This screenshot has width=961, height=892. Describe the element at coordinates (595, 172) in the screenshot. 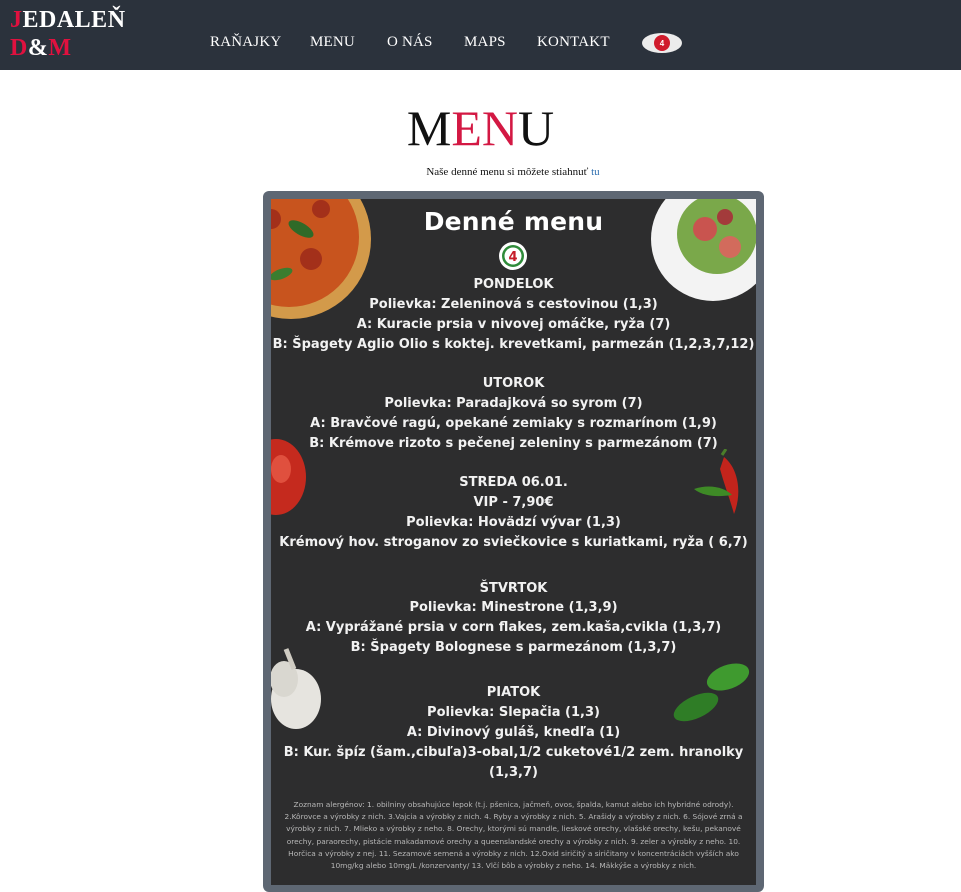

I see `download-link: tu` at that location.